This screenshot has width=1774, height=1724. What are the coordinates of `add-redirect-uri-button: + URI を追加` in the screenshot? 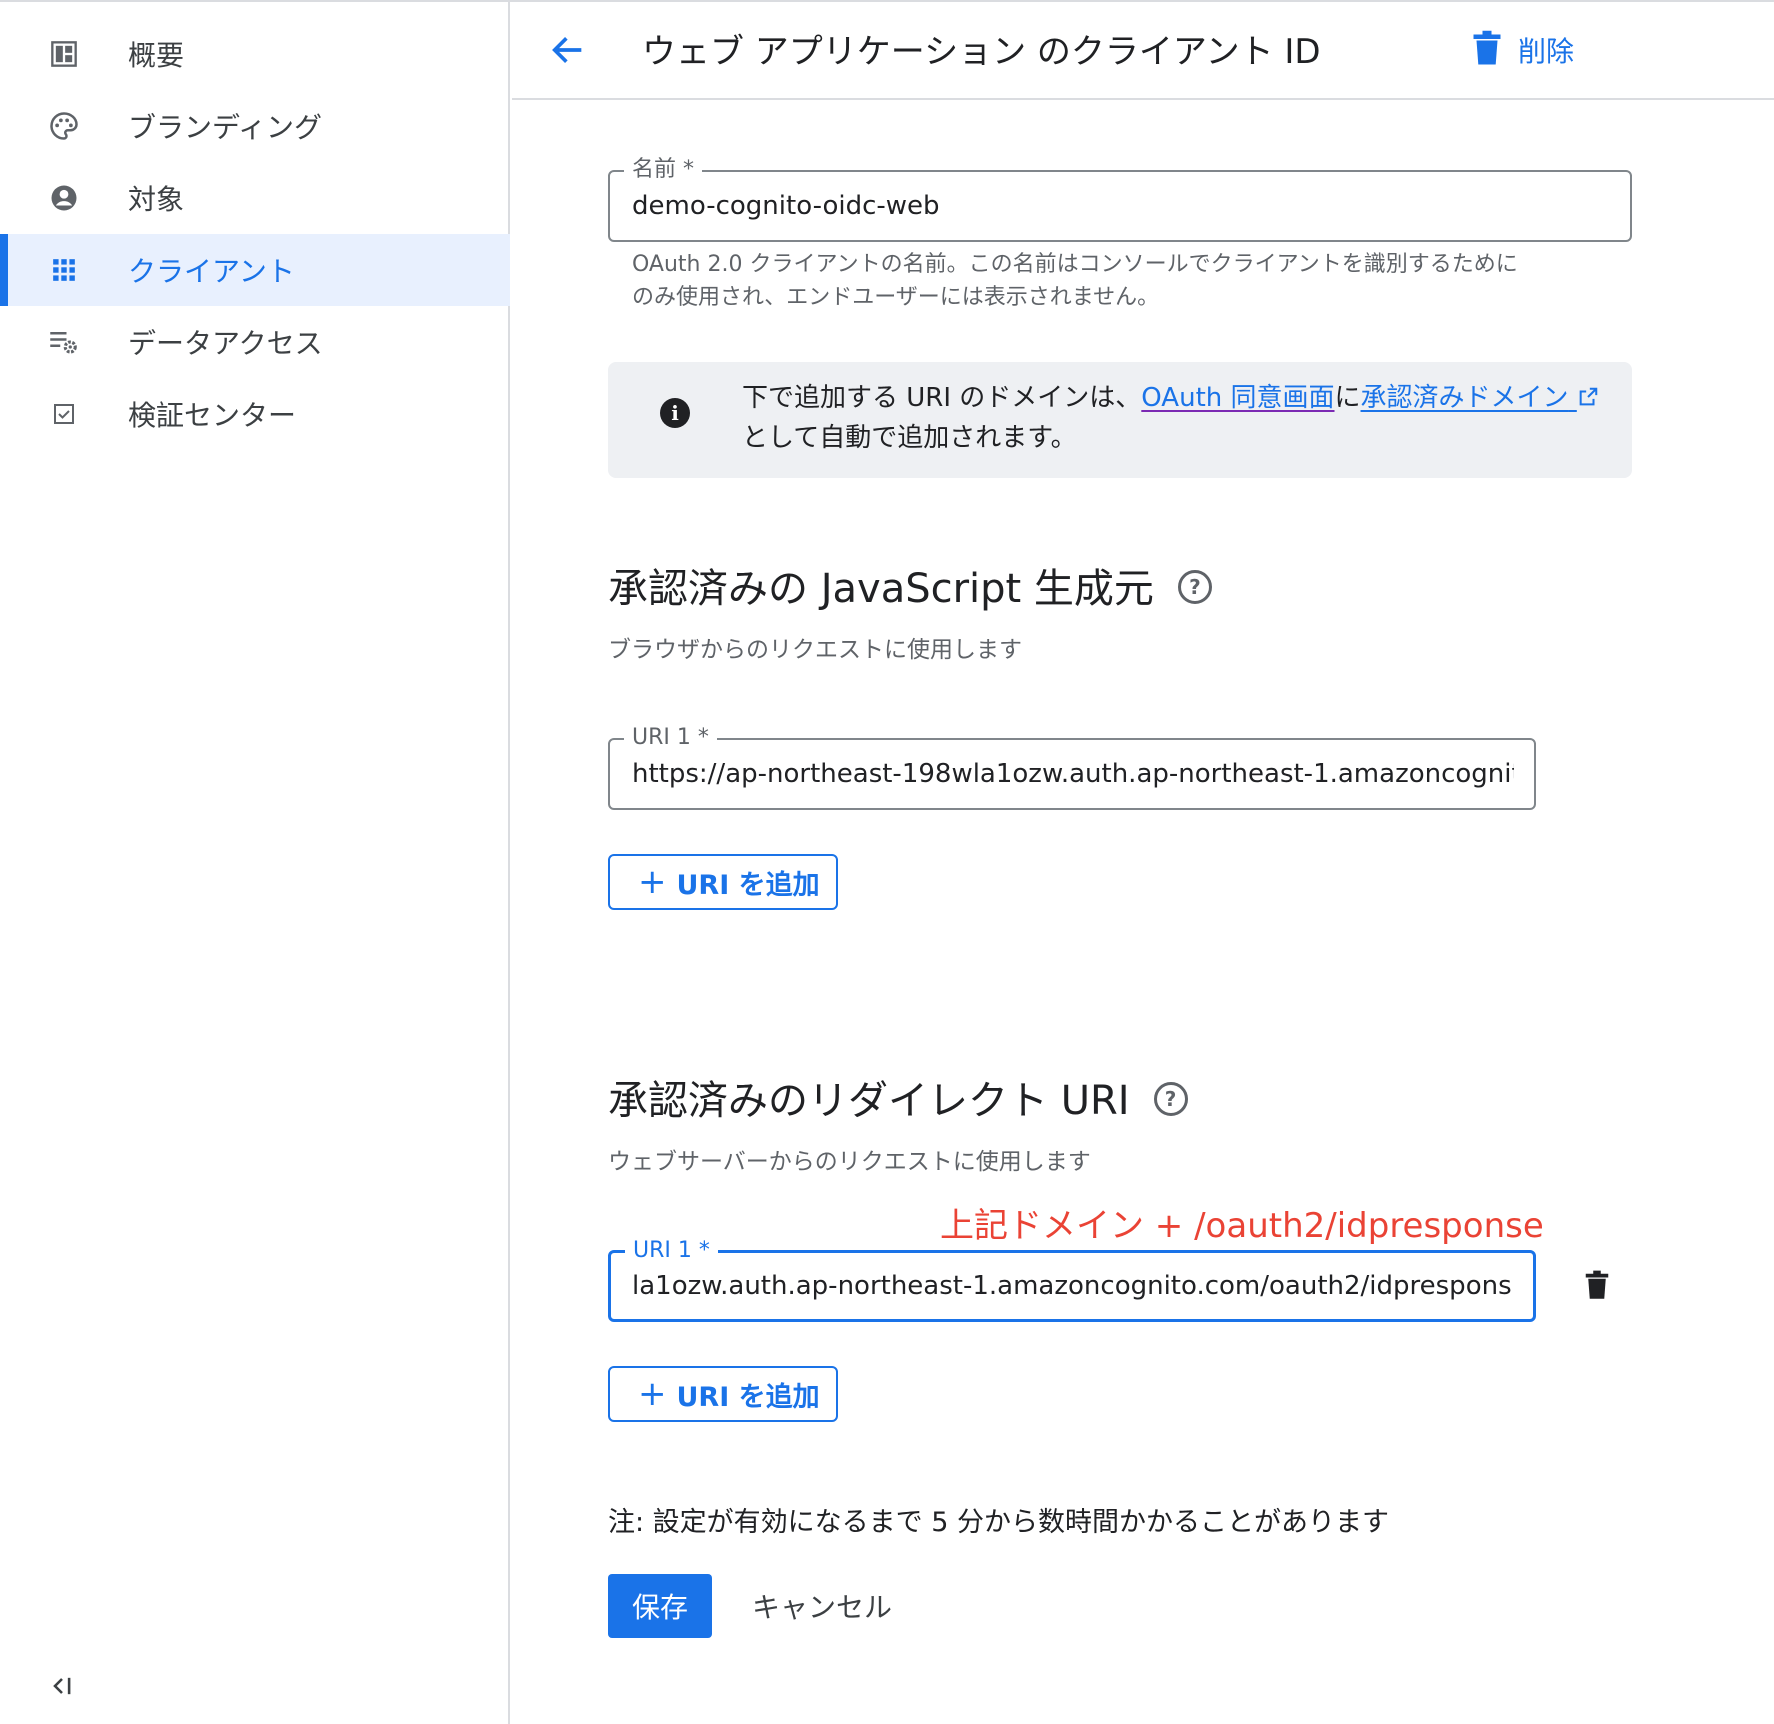 It's located at (723, 1394).